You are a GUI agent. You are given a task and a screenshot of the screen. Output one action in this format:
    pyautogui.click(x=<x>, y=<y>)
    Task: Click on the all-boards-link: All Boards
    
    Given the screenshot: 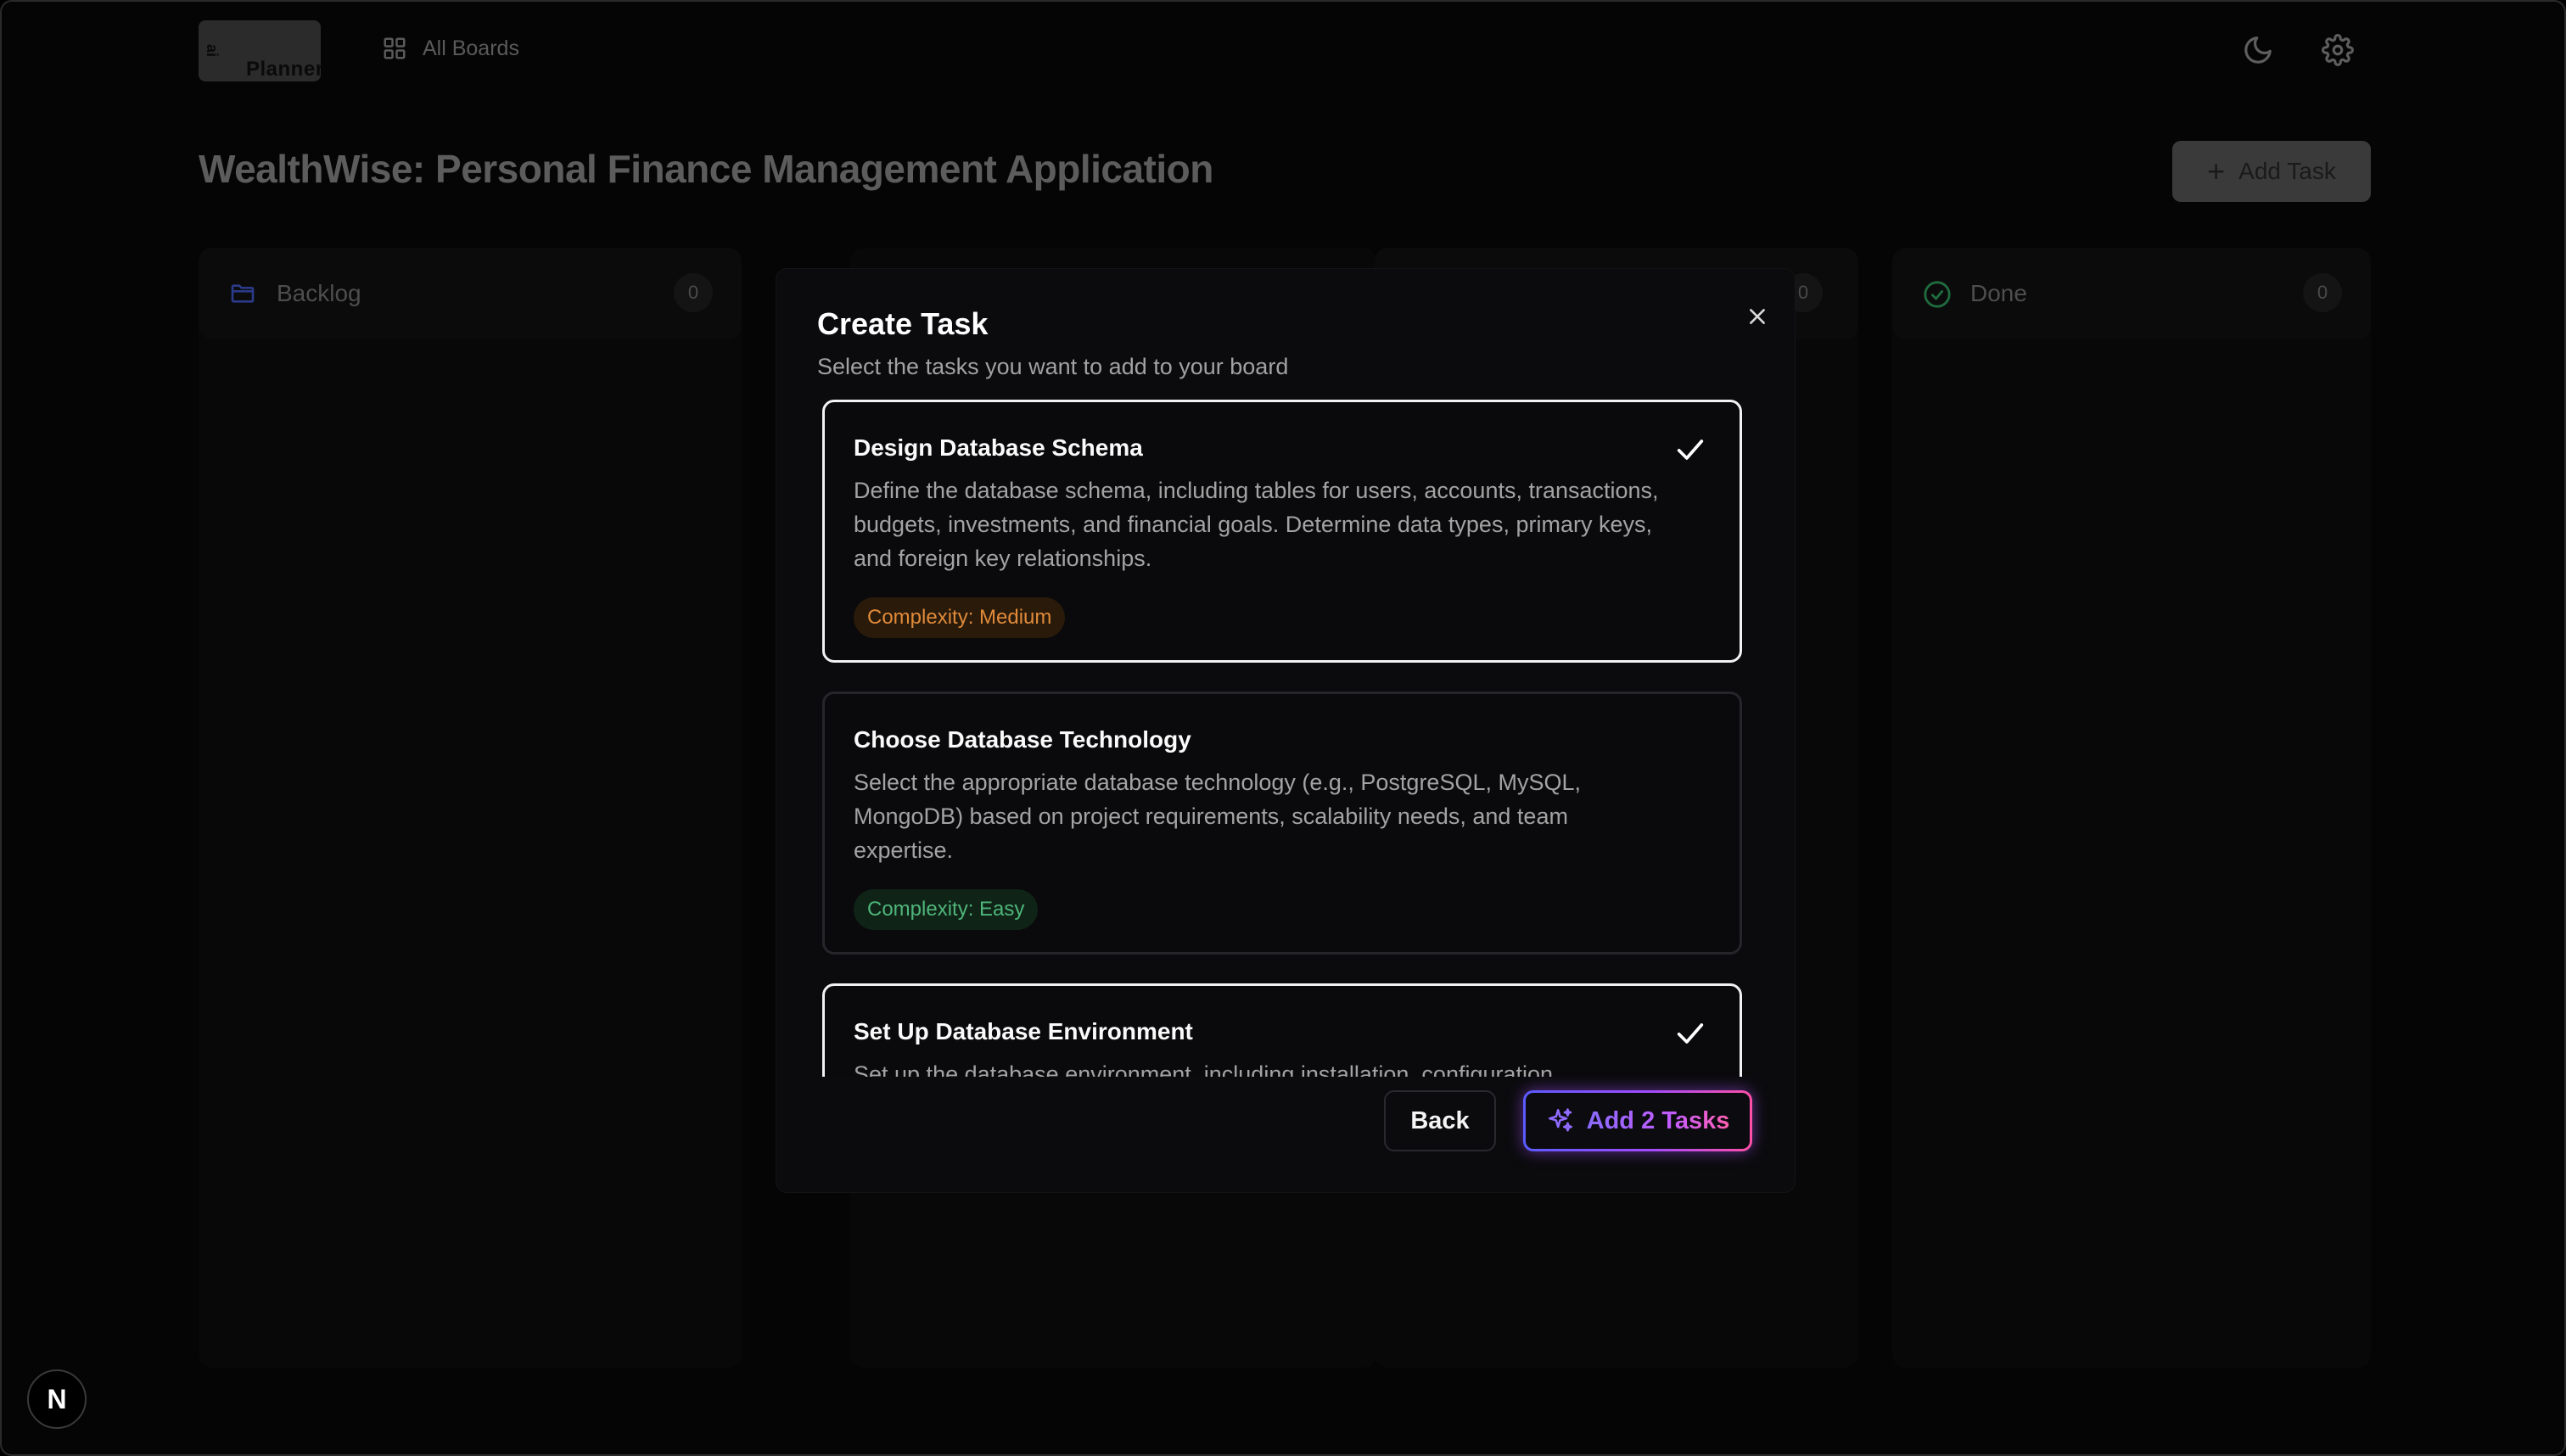 What is the action you would take?
    pyautogui.click(x=450, y=48)
    